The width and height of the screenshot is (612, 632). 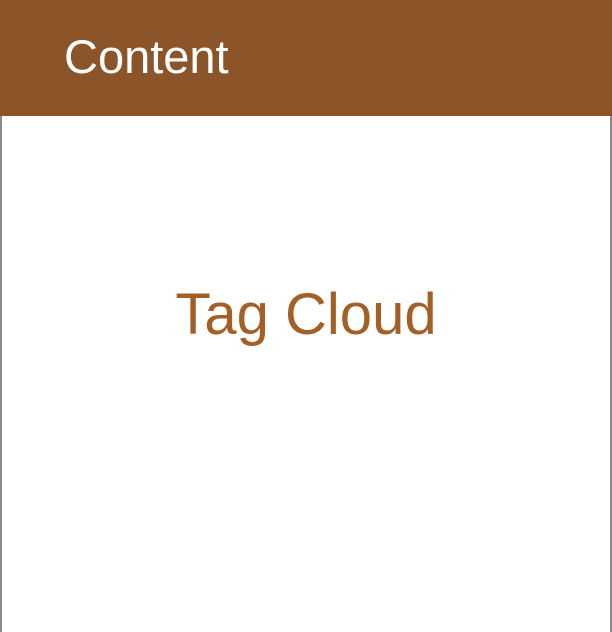 What do you see at coordinates (146, 56) in the screenshot?
I see `panel-title: Content` at bounding box center [146, 56].